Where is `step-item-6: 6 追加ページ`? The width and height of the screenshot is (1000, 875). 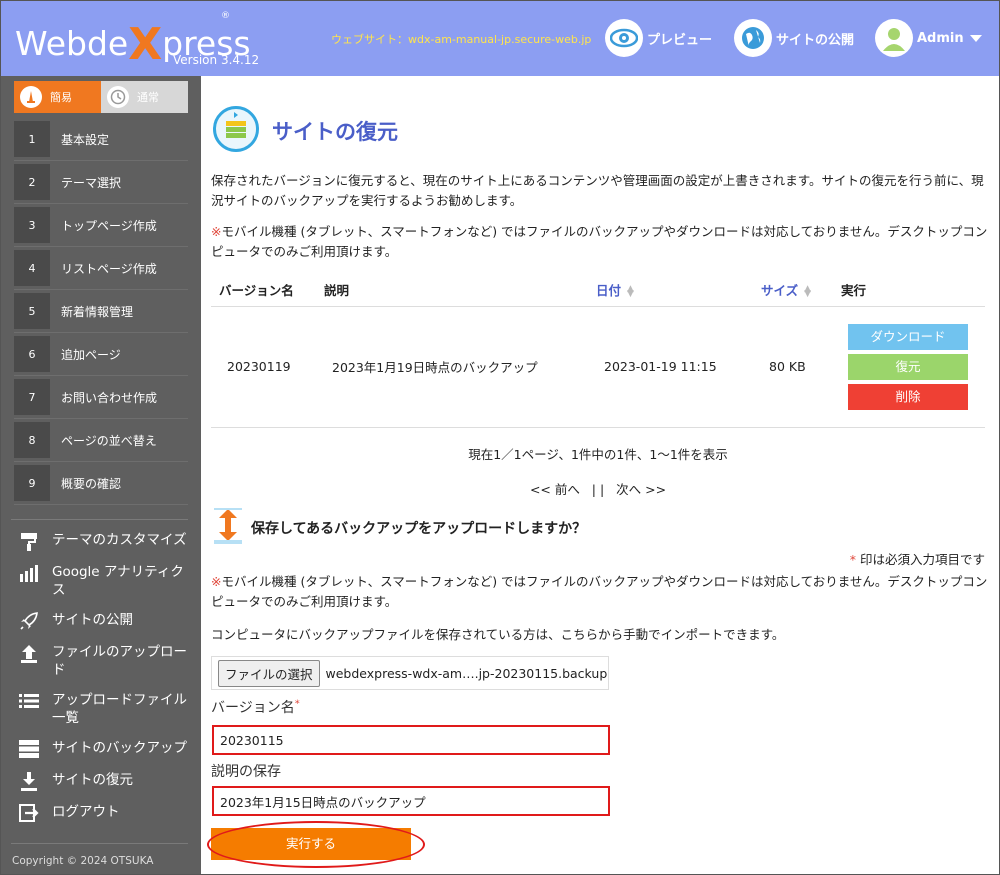 step-item-6: 6 追加ページ is located at coordinates (101, 354).